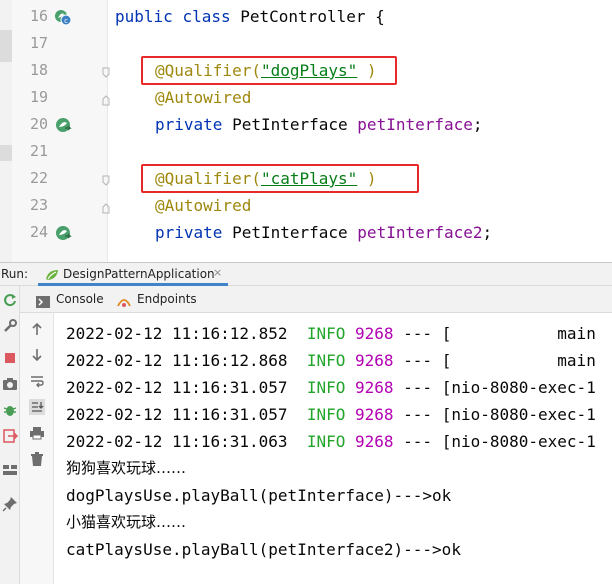 The image size is (612, 584). What do you see at coordinates (10, 384) in the screenshot?
I see `camera-icon` at bounding box center [10, 384].